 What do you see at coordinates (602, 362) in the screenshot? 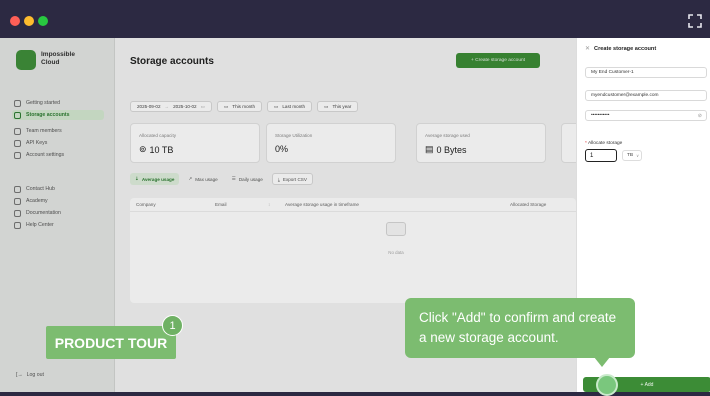
I see `tooltip-arrow` at bounding box center [602, 362].